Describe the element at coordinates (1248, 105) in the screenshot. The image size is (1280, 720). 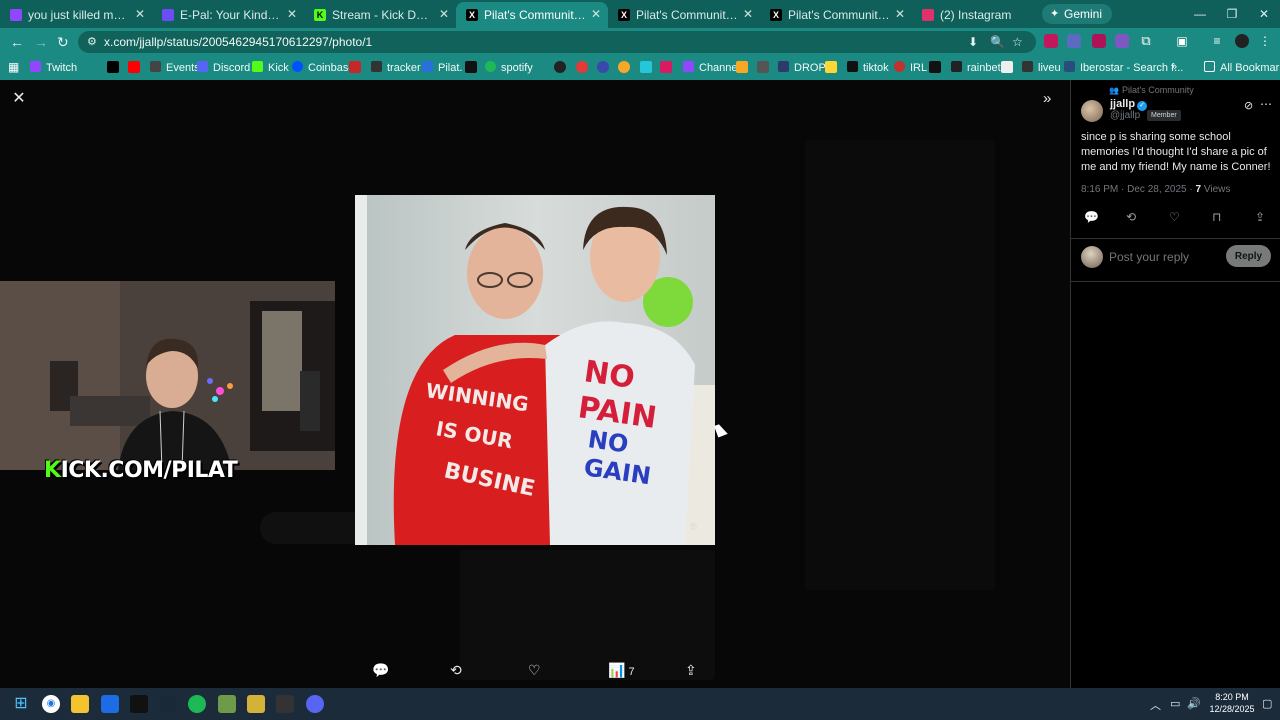
I see `grok-icon: ⊘` at that location.